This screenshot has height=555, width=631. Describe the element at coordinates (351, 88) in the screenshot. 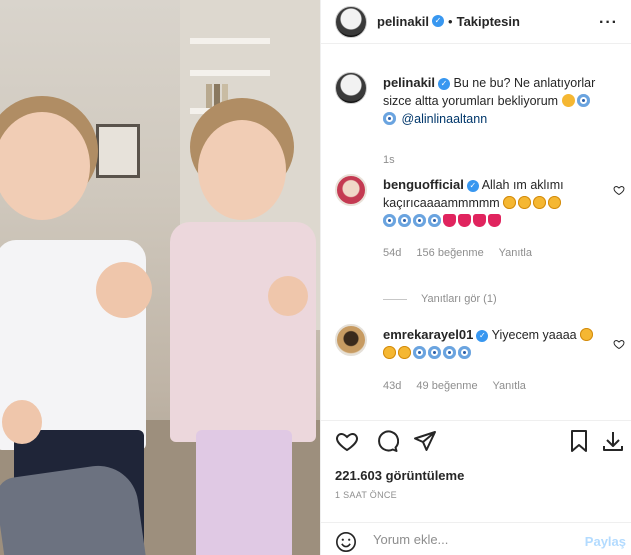

I see `caption-avatar` at that location.